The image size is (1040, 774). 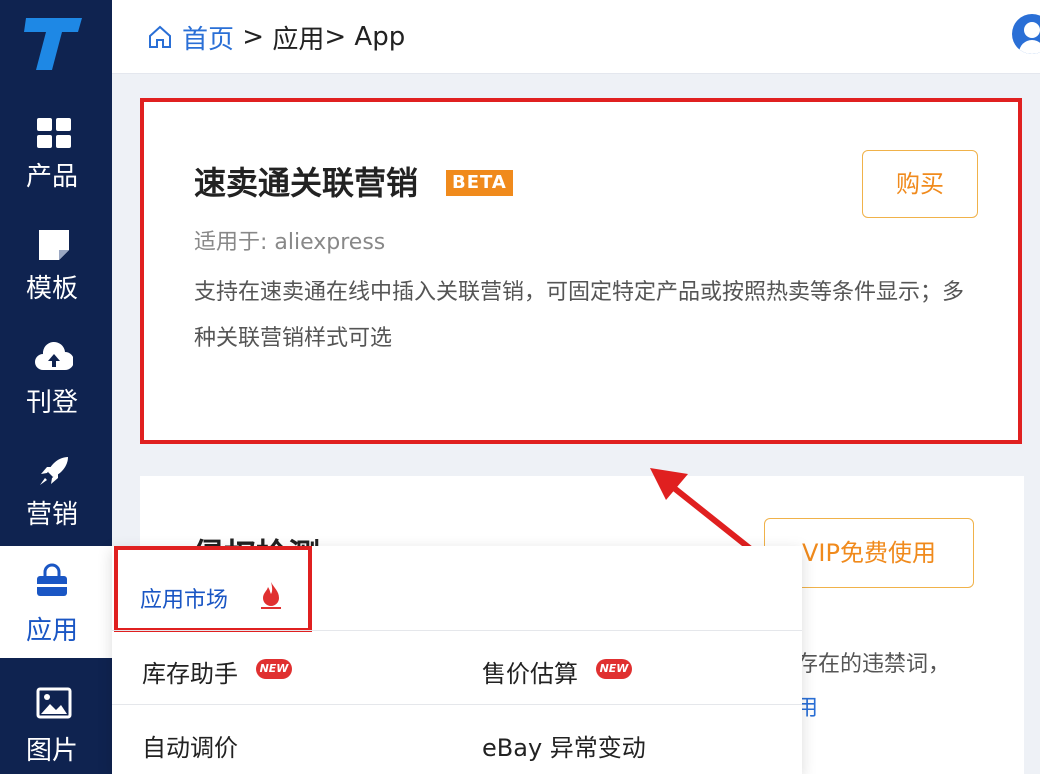 What do you see at coordinates (298, 37) in the screenshot?
I see `breadcrumb-apps-link: 应用` at bounding box center [298, 37].